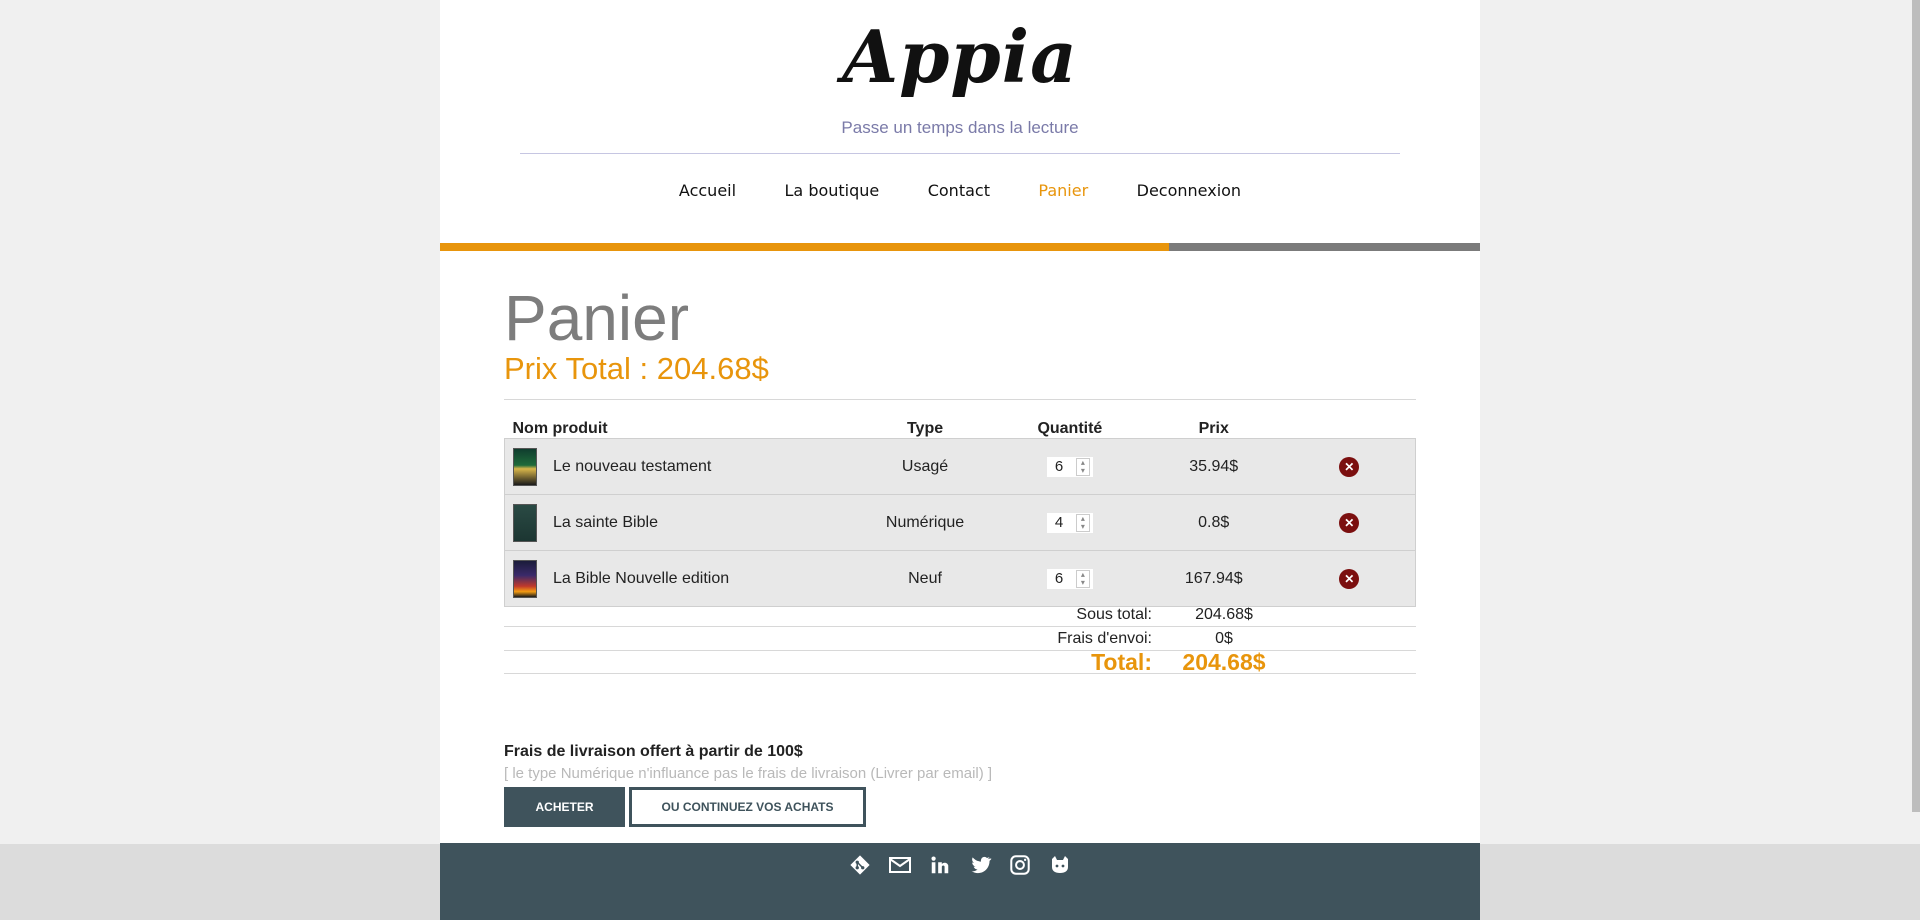 Image resolution: width=1920 pixels, height=920 pixels. I want to click on shipping-value: 0$, so click(1224, 638).